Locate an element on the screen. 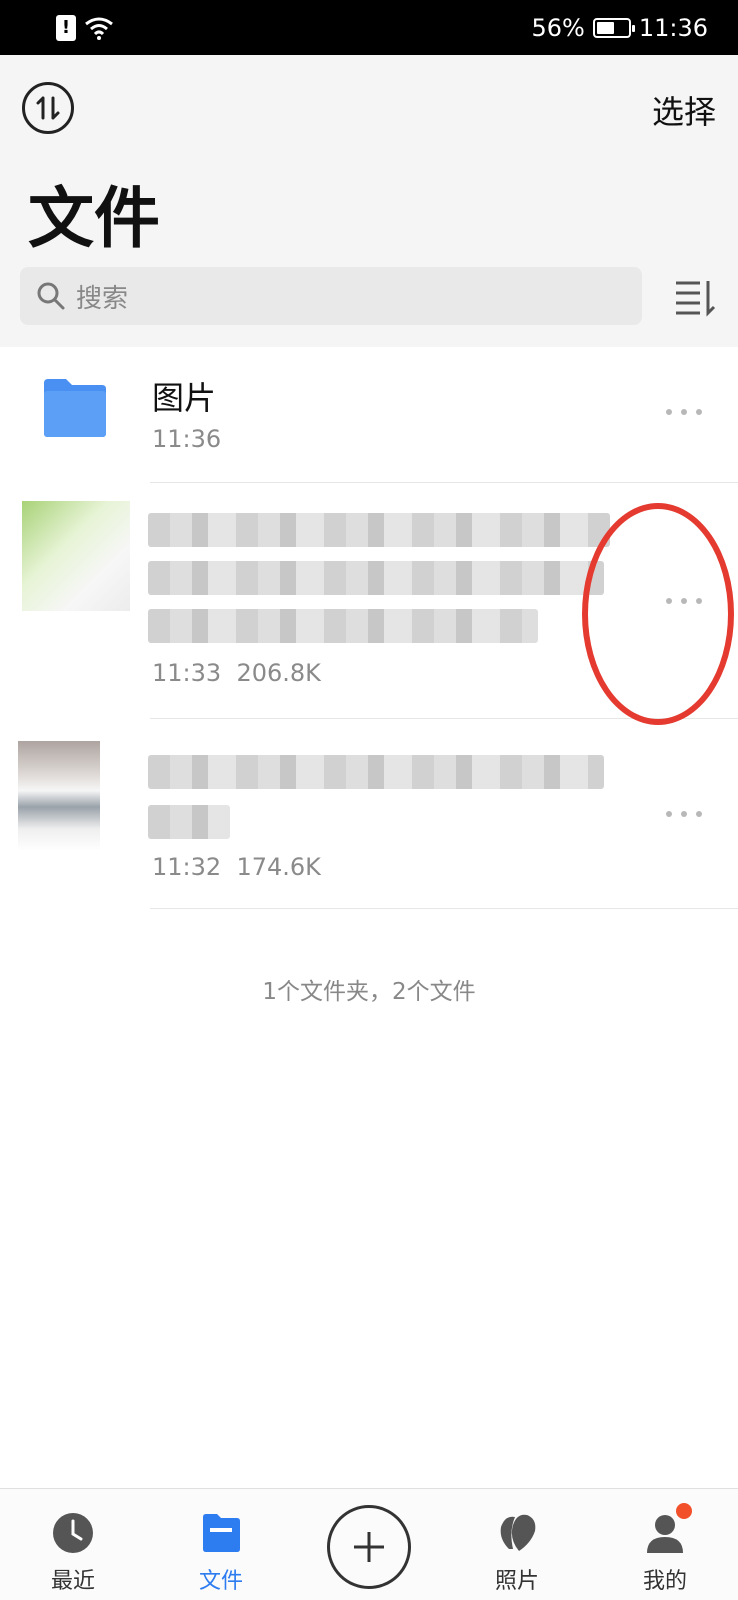 This screenshot has height=1600, width=738. status-right: 56% 11:36 is located at coordinates (619, 28).